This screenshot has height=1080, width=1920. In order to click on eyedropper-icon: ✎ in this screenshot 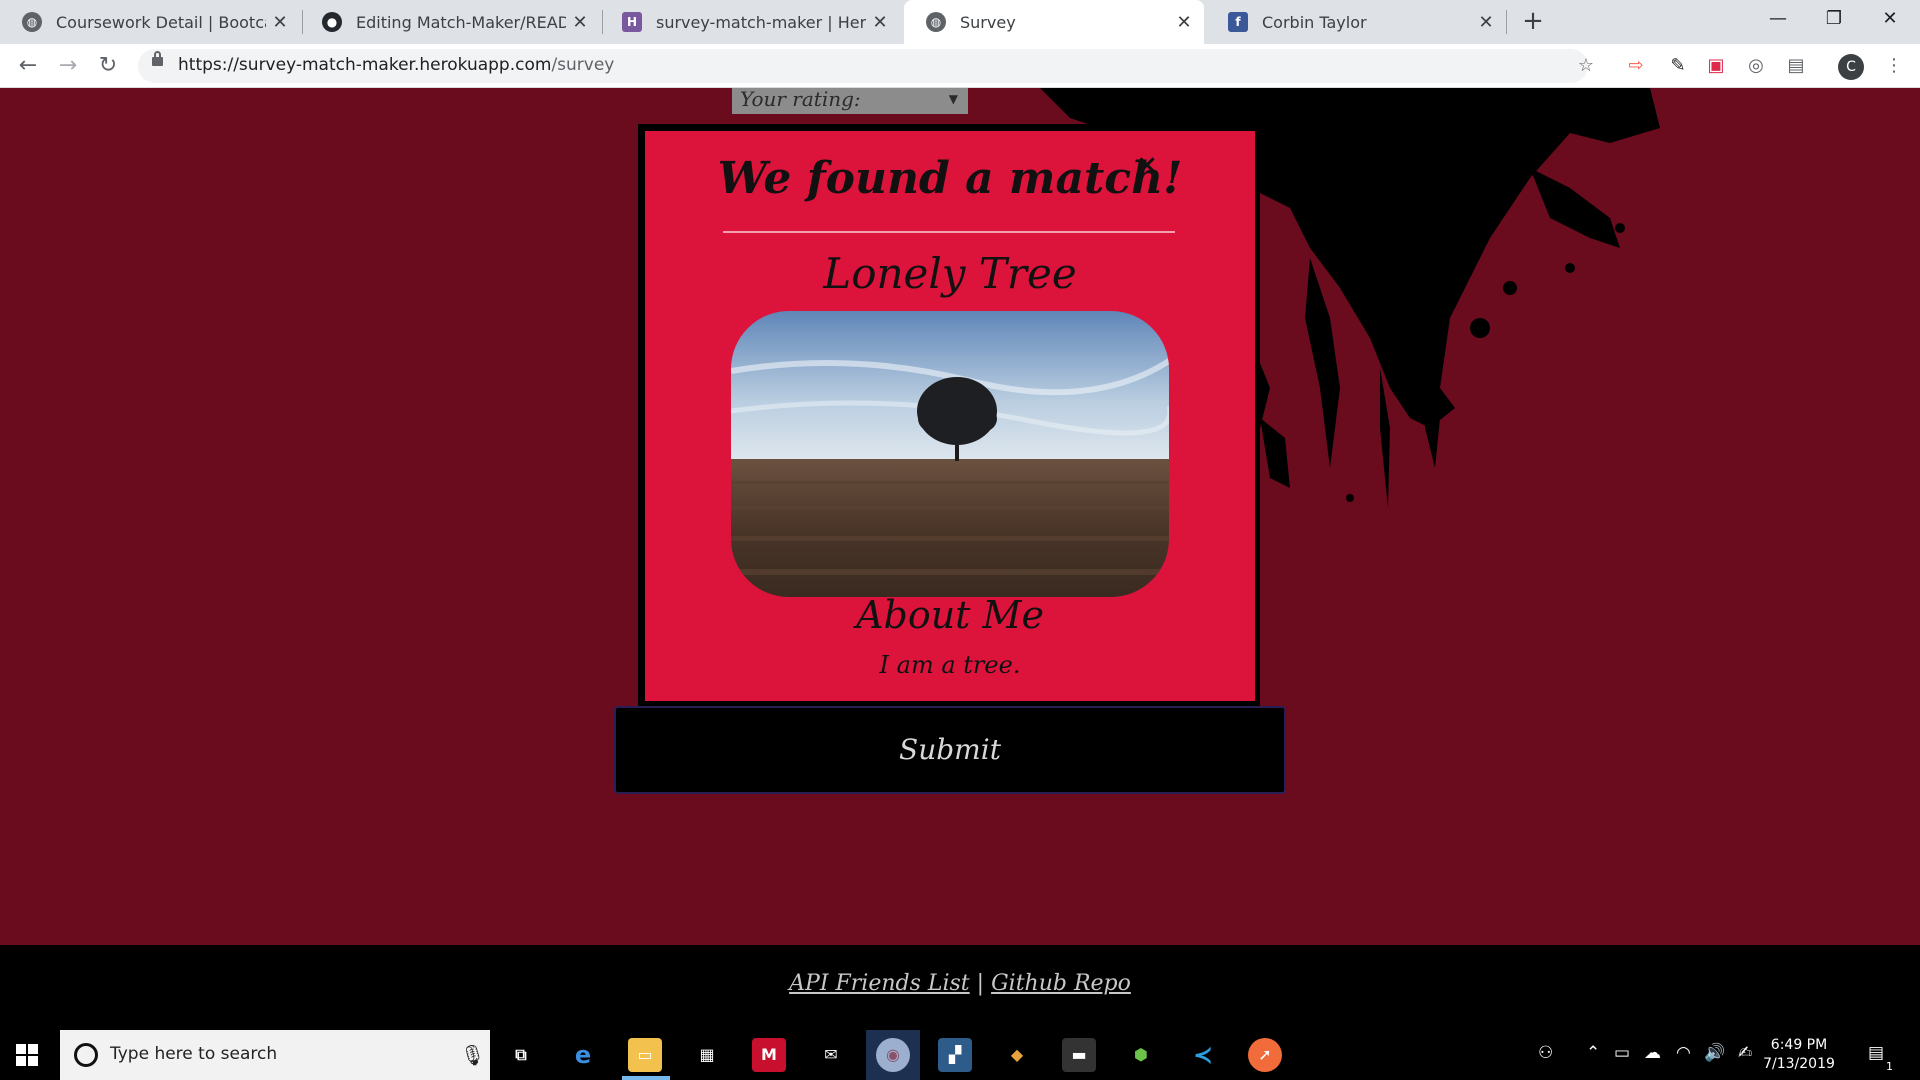, I will do `click(1678, 66)`.